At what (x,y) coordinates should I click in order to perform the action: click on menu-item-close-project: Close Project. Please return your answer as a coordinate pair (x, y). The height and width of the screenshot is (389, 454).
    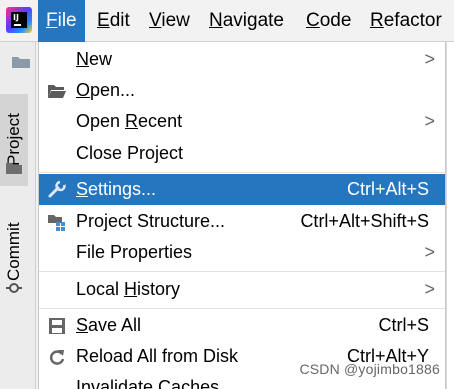
    Looking at the image, I should click on (242, 153).